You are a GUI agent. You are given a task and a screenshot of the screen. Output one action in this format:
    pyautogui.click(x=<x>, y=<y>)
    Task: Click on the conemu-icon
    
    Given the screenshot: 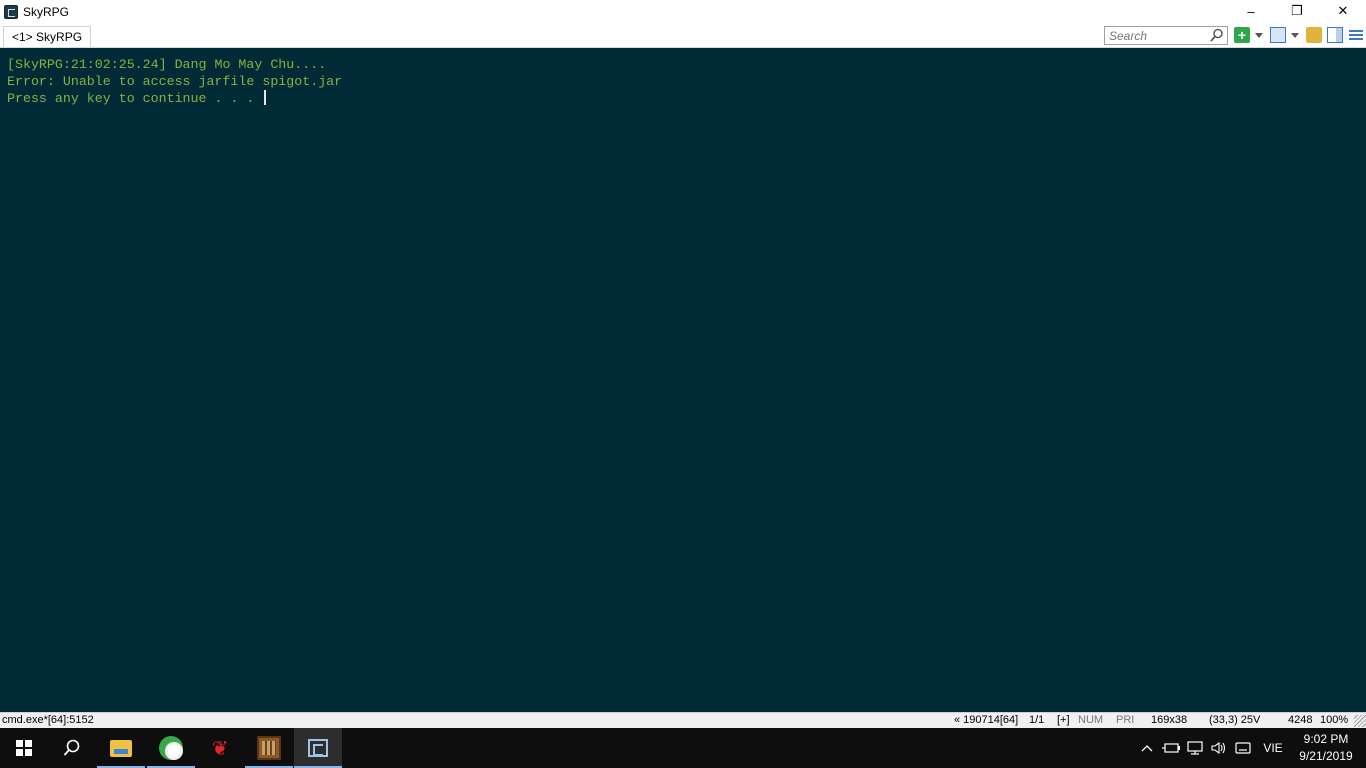 What is the action you would take?
    pyautogui.click(x=318, y=748)
    